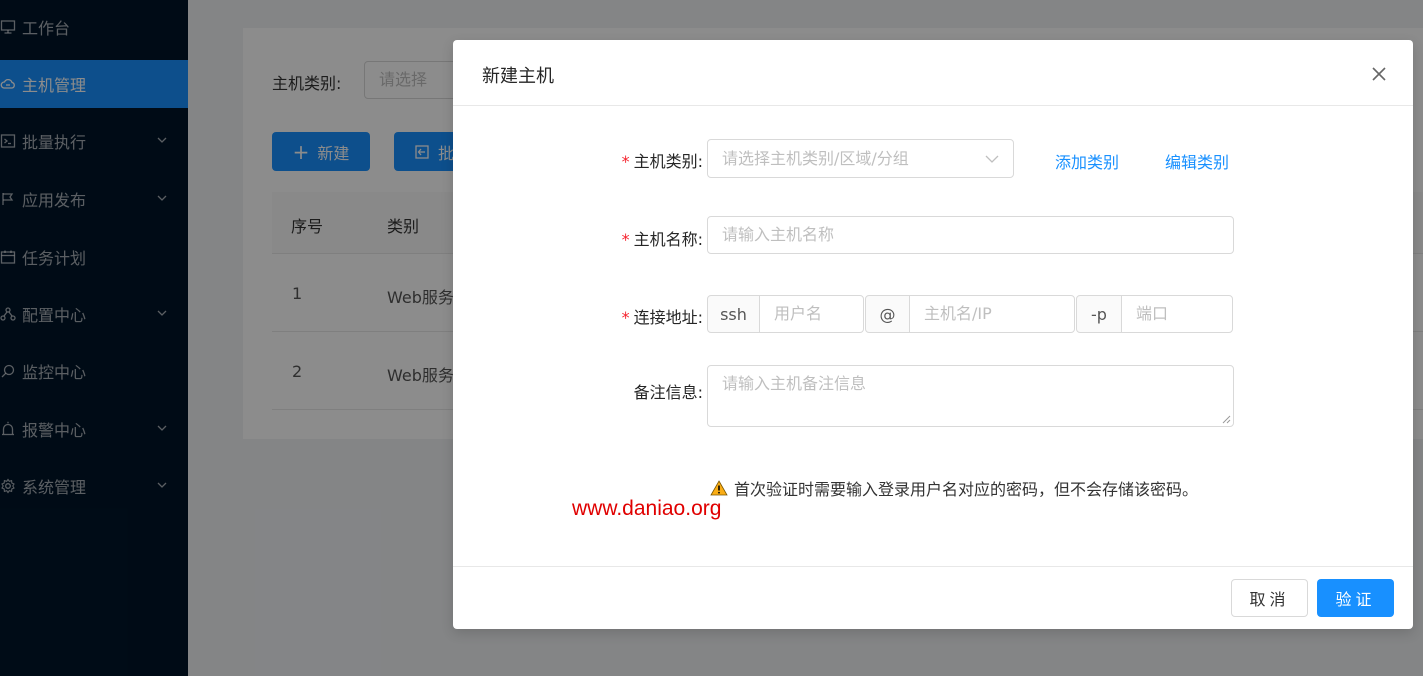 This screenshot has width=1423, height=676. Describe the element at coordinates (733, 314) in the screenshot. I see `ssh-prefix: ssh` at that location.